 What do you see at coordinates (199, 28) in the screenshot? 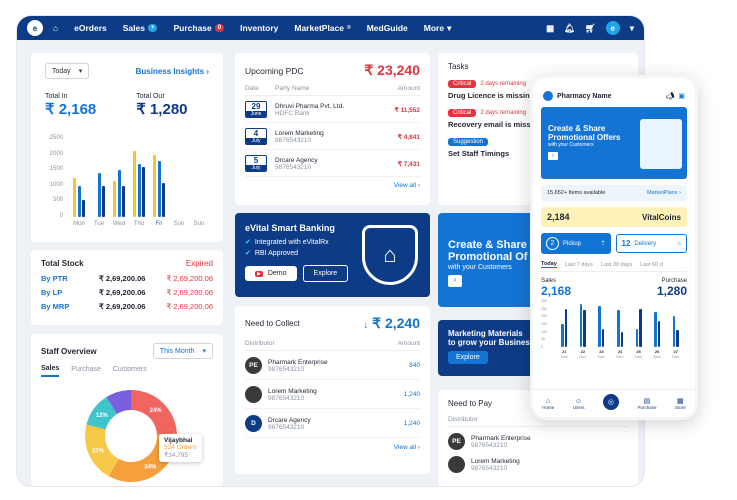
I see `nav-item-purchase: Purchase 0` at bounding box center [199, 28].